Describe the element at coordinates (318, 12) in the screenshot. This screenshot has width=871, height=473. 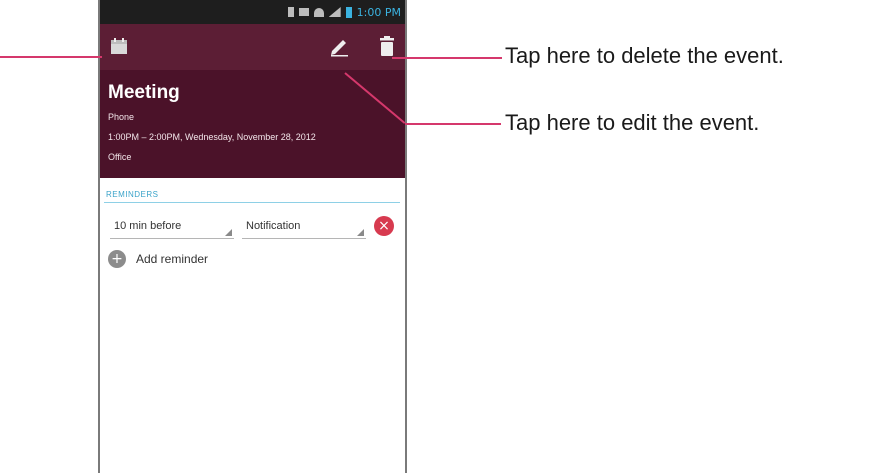
I see `wifi-icon` at that location.